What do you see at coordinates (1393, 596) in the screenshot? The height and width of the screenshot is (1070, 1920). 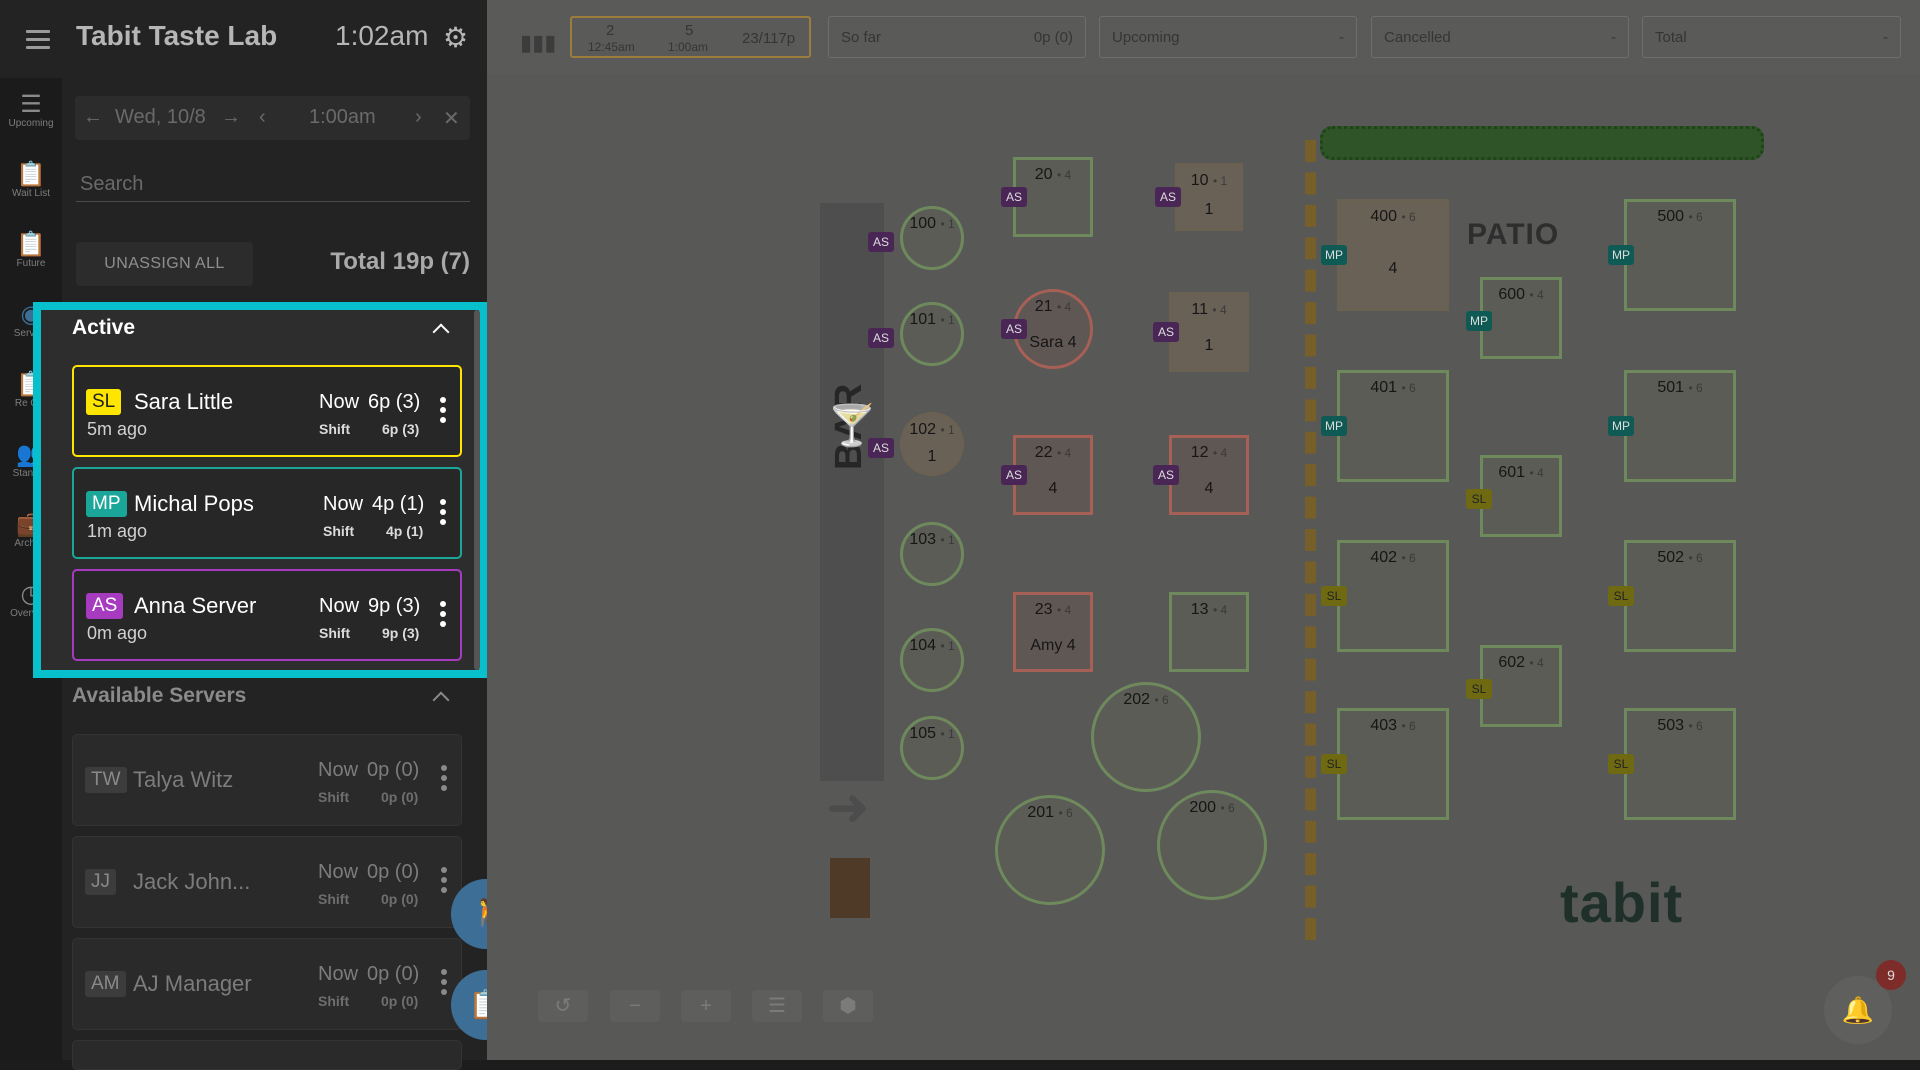 I see `table-402: 402 • 6` at bounding box center [1393, 596].